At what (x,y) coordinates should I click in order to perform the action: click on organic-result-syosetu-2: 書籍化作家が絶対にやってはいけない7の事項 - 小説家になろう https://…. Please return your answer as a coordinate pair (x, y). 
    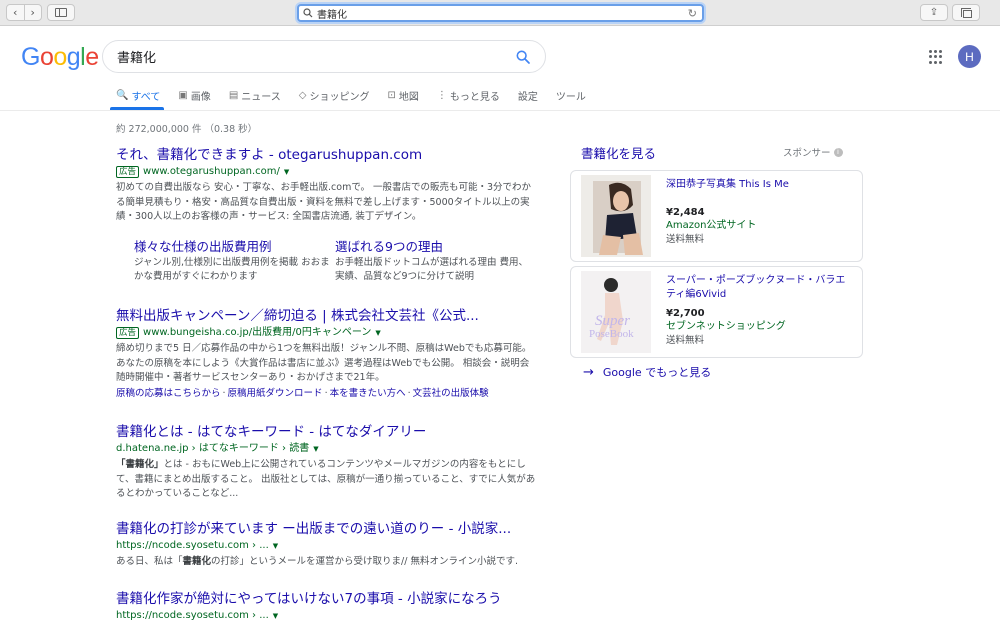
    Looking at the image, I should click on (326, 607).